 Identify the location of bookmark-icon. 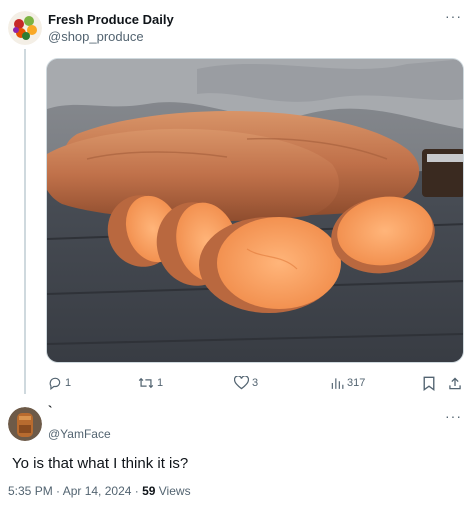
(429, 383).